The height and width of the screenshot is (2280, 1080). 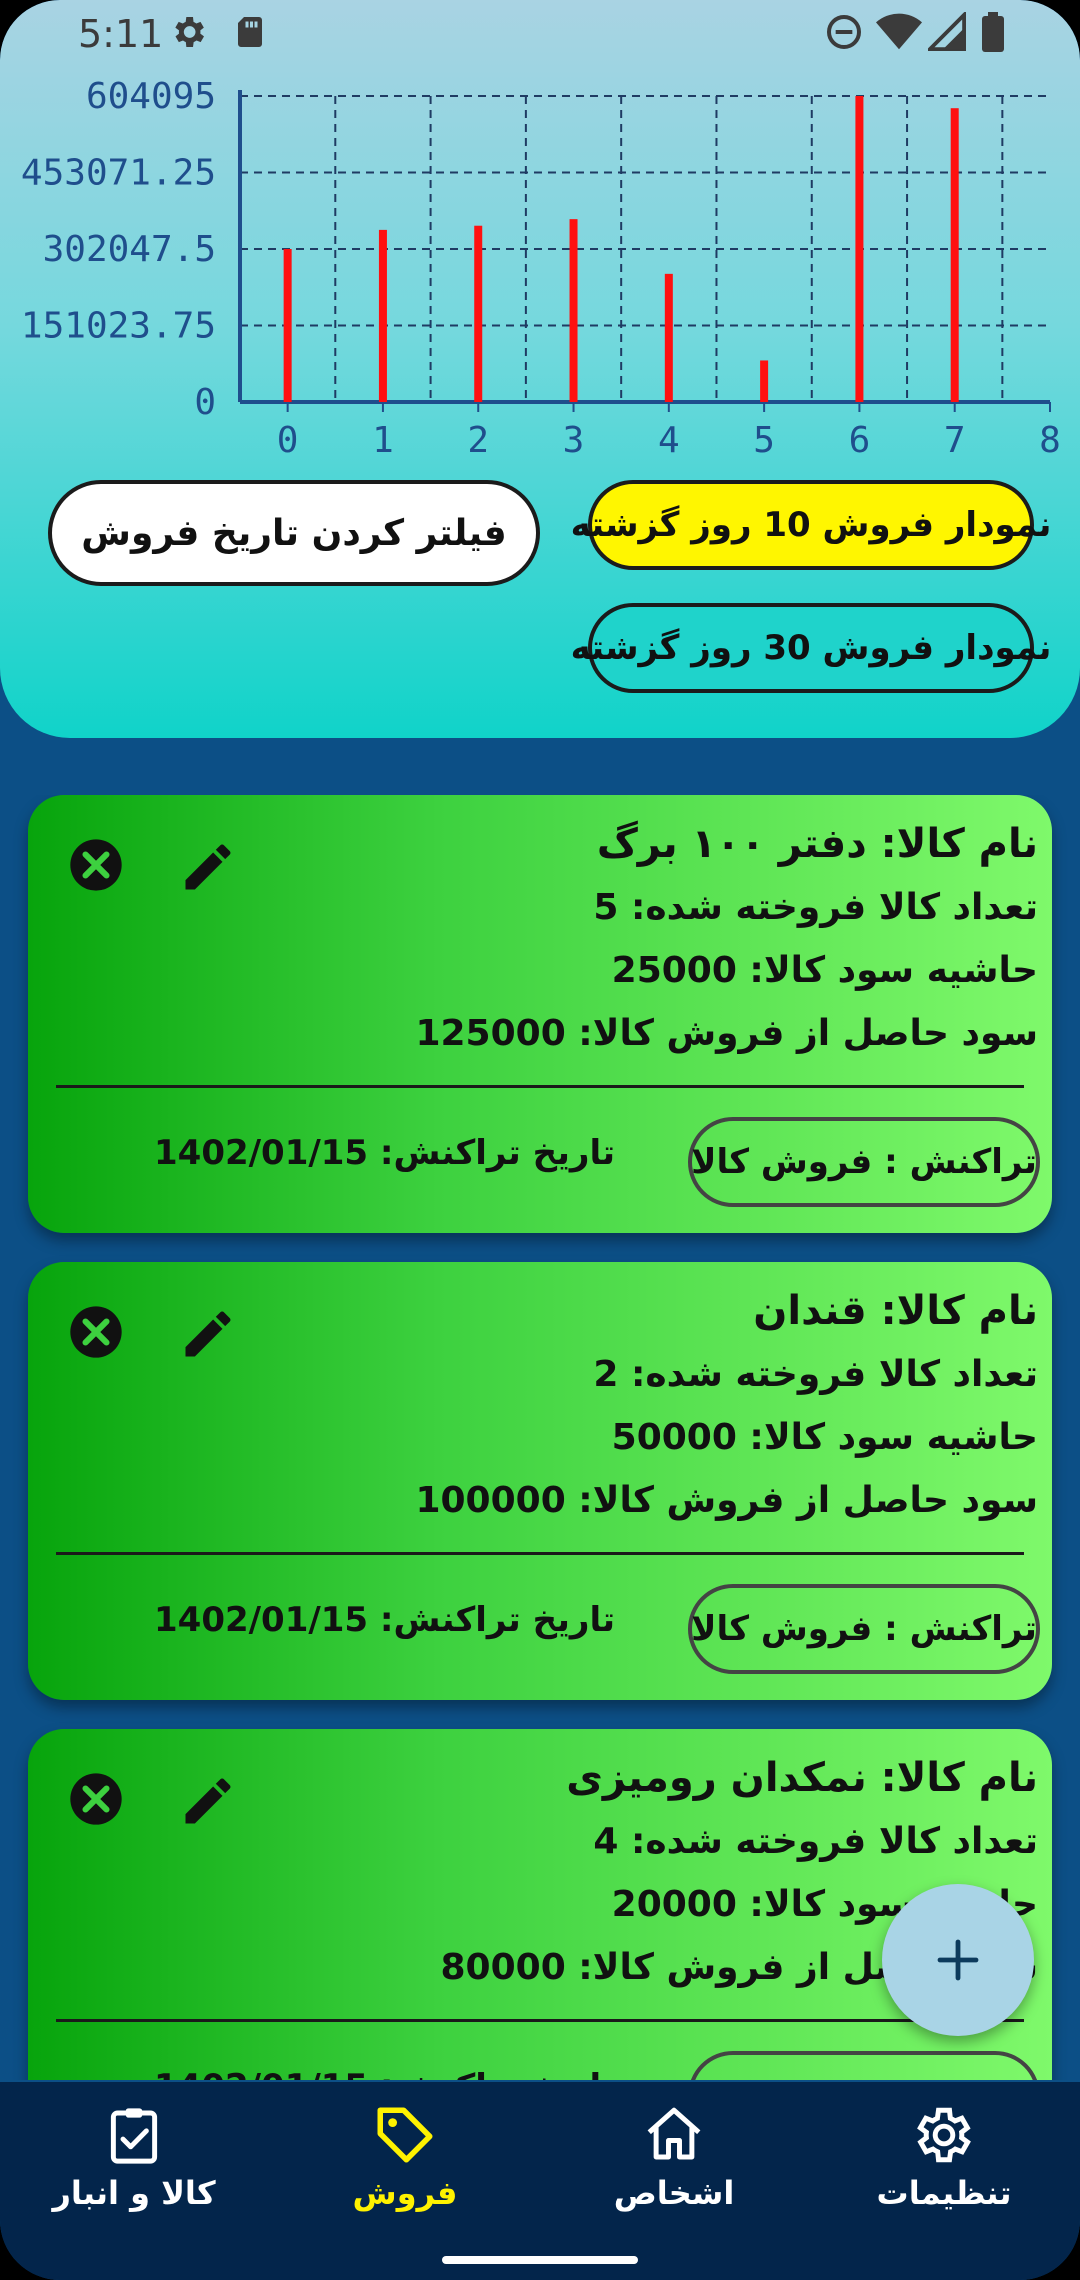 I want to click on x-tick-label: 4, so click(x=669, y=440).